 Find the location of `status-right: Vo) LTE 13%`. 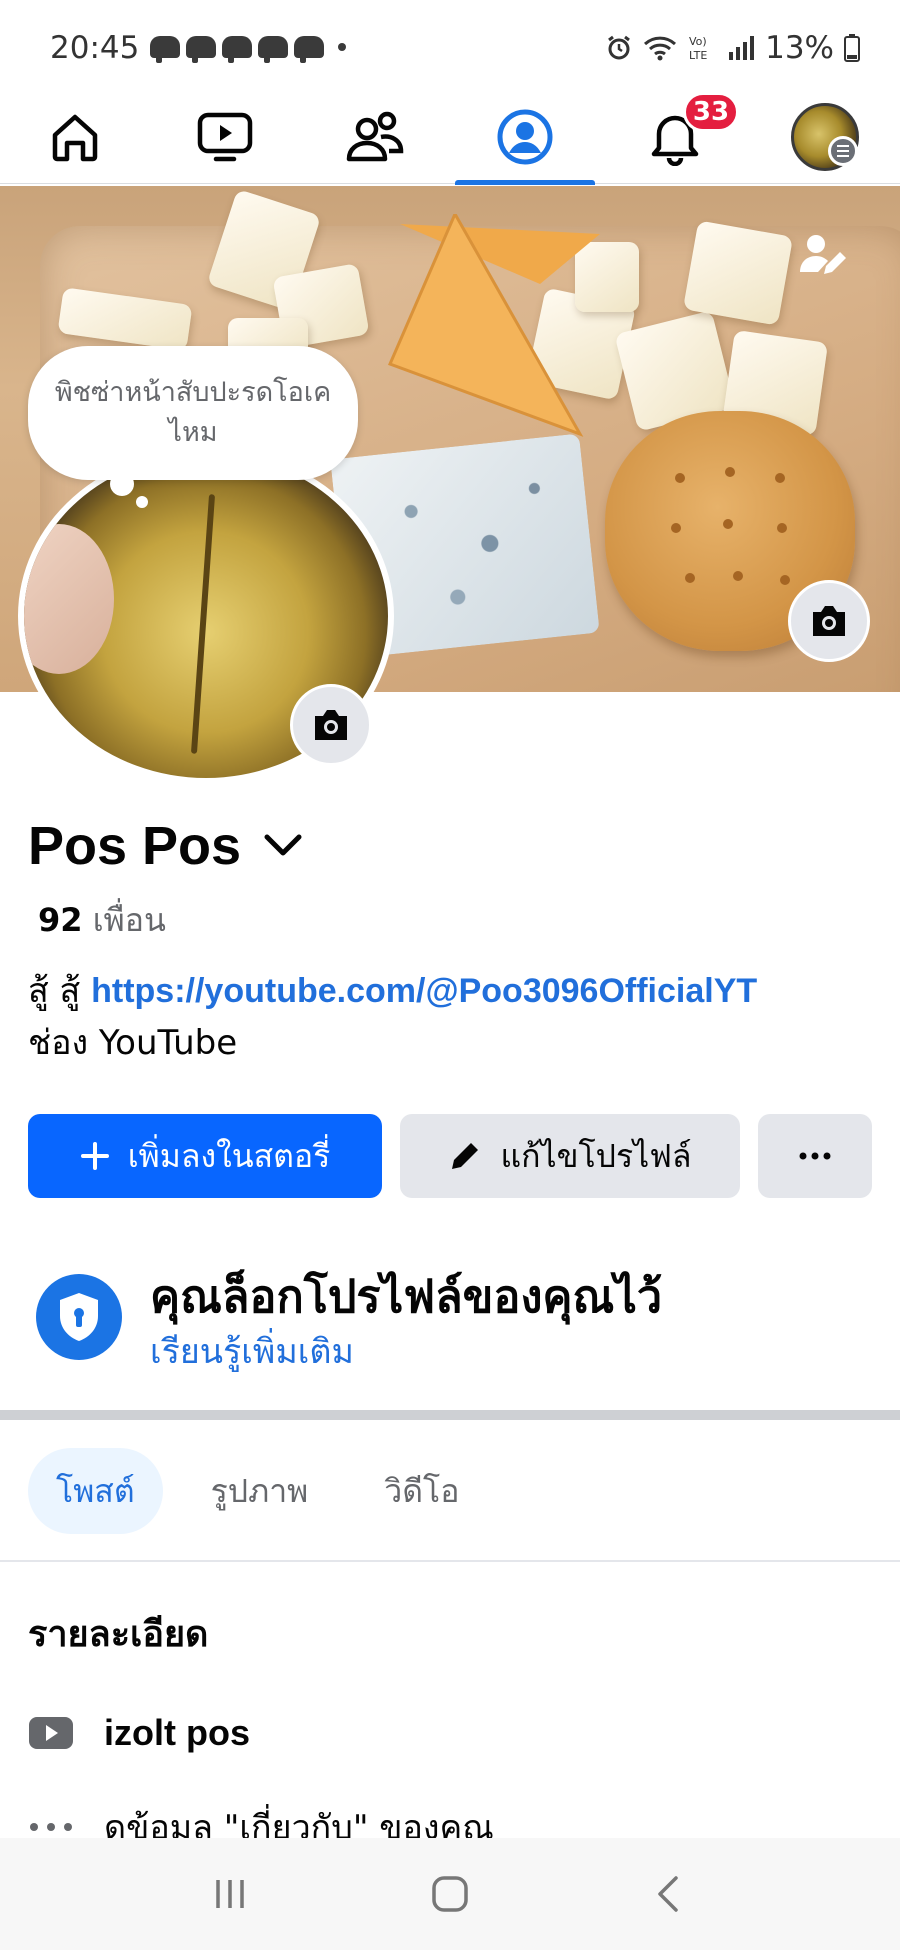

status-right: Vo) LTE 13% is located at coordinates (732, 48).